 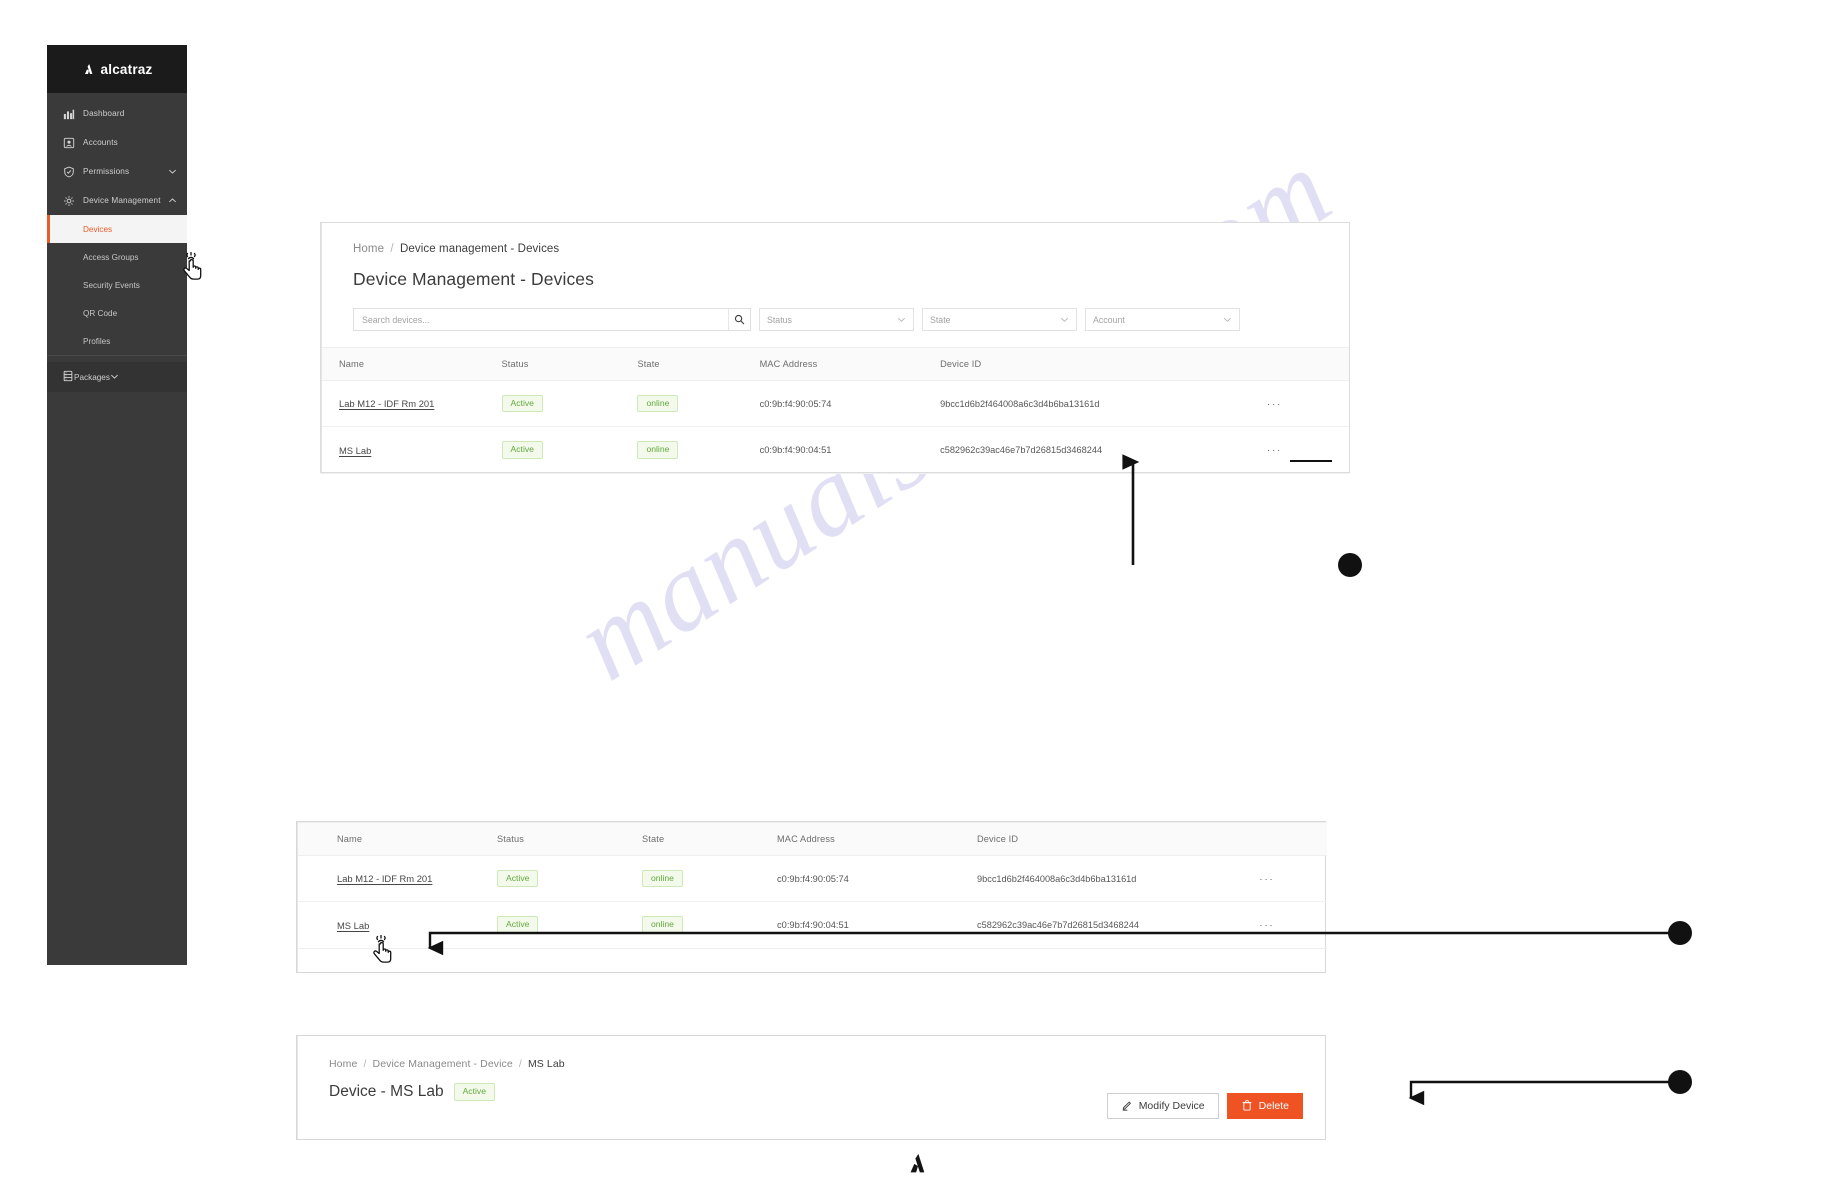 What do you see at coordinates (117, 285) in the screenshot?
I see `sidebar-item-security-events: Security Events` at bounding box center [117, 285].